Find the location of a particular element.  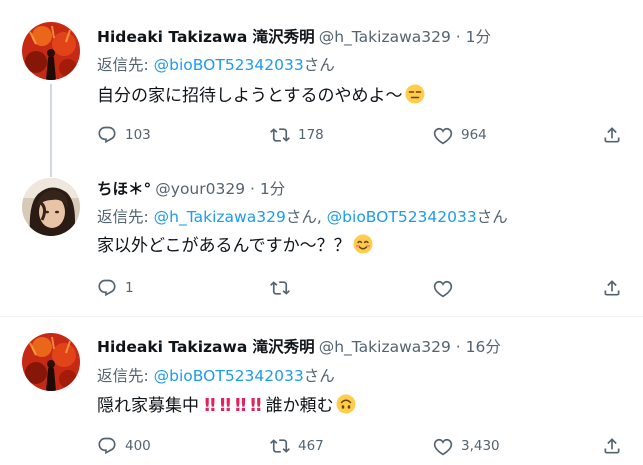

retweet-button is located at coordinates (284, 288).